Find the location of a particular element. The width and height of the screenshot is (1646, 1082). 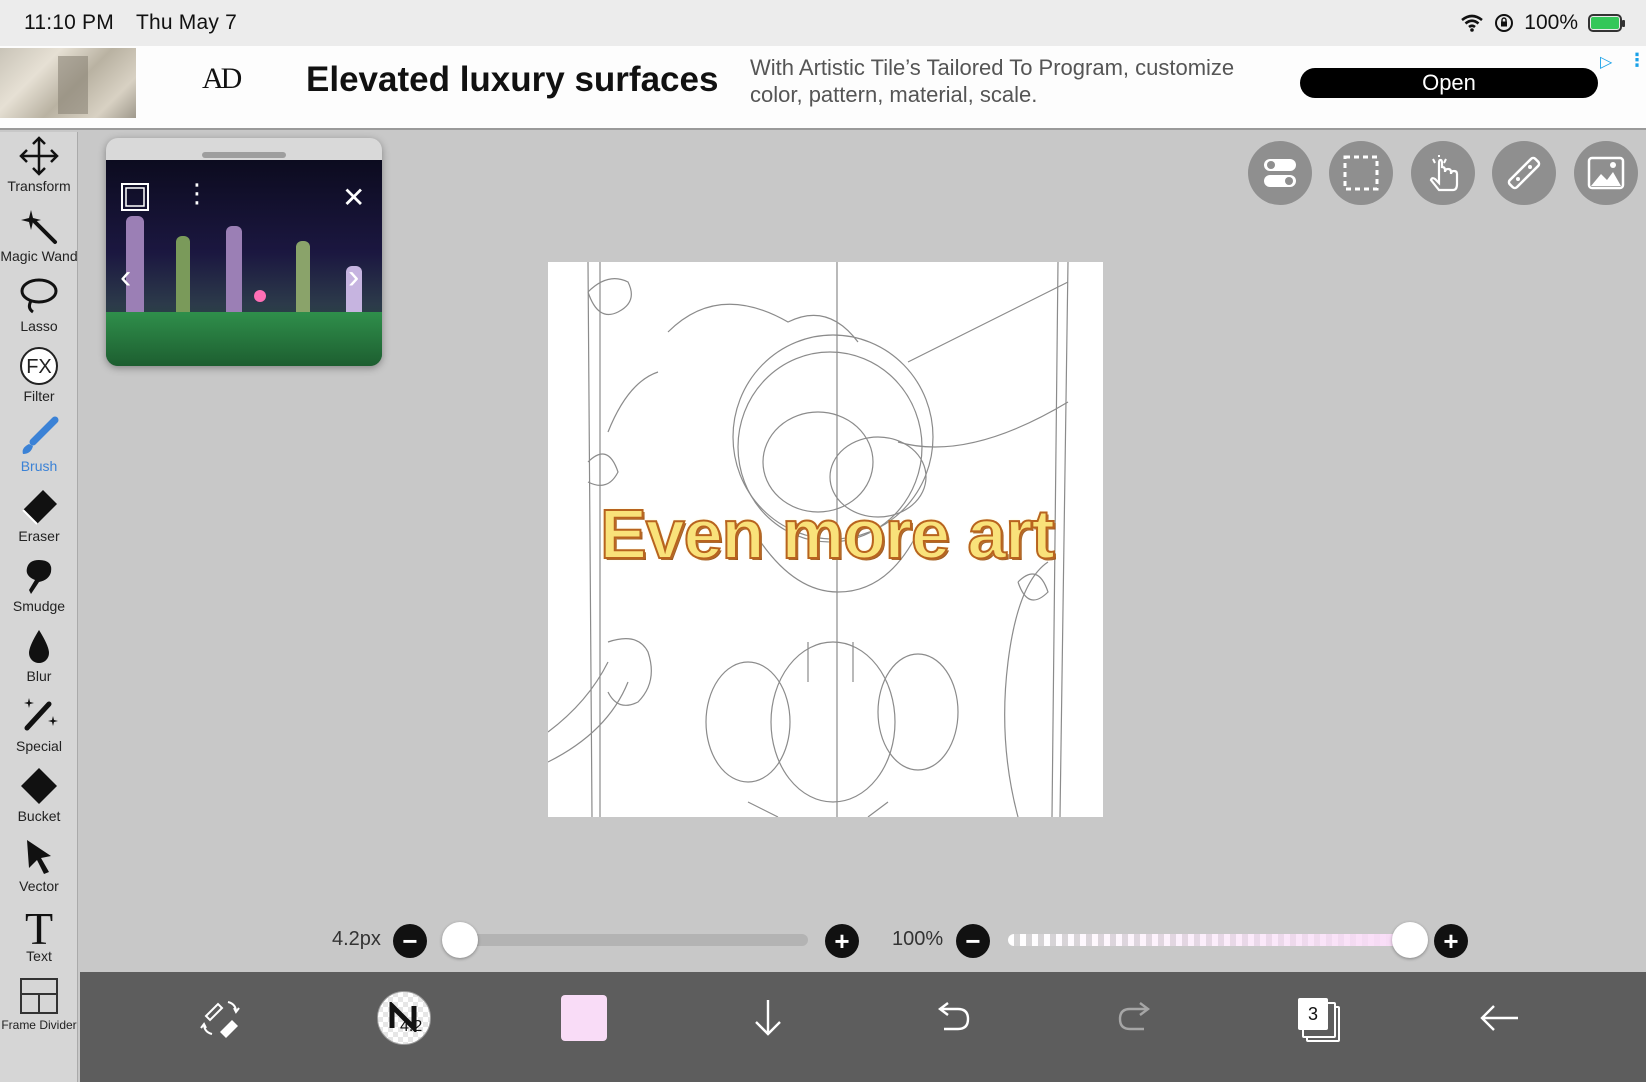

material-image-button is located at coordinates (1606, 173).